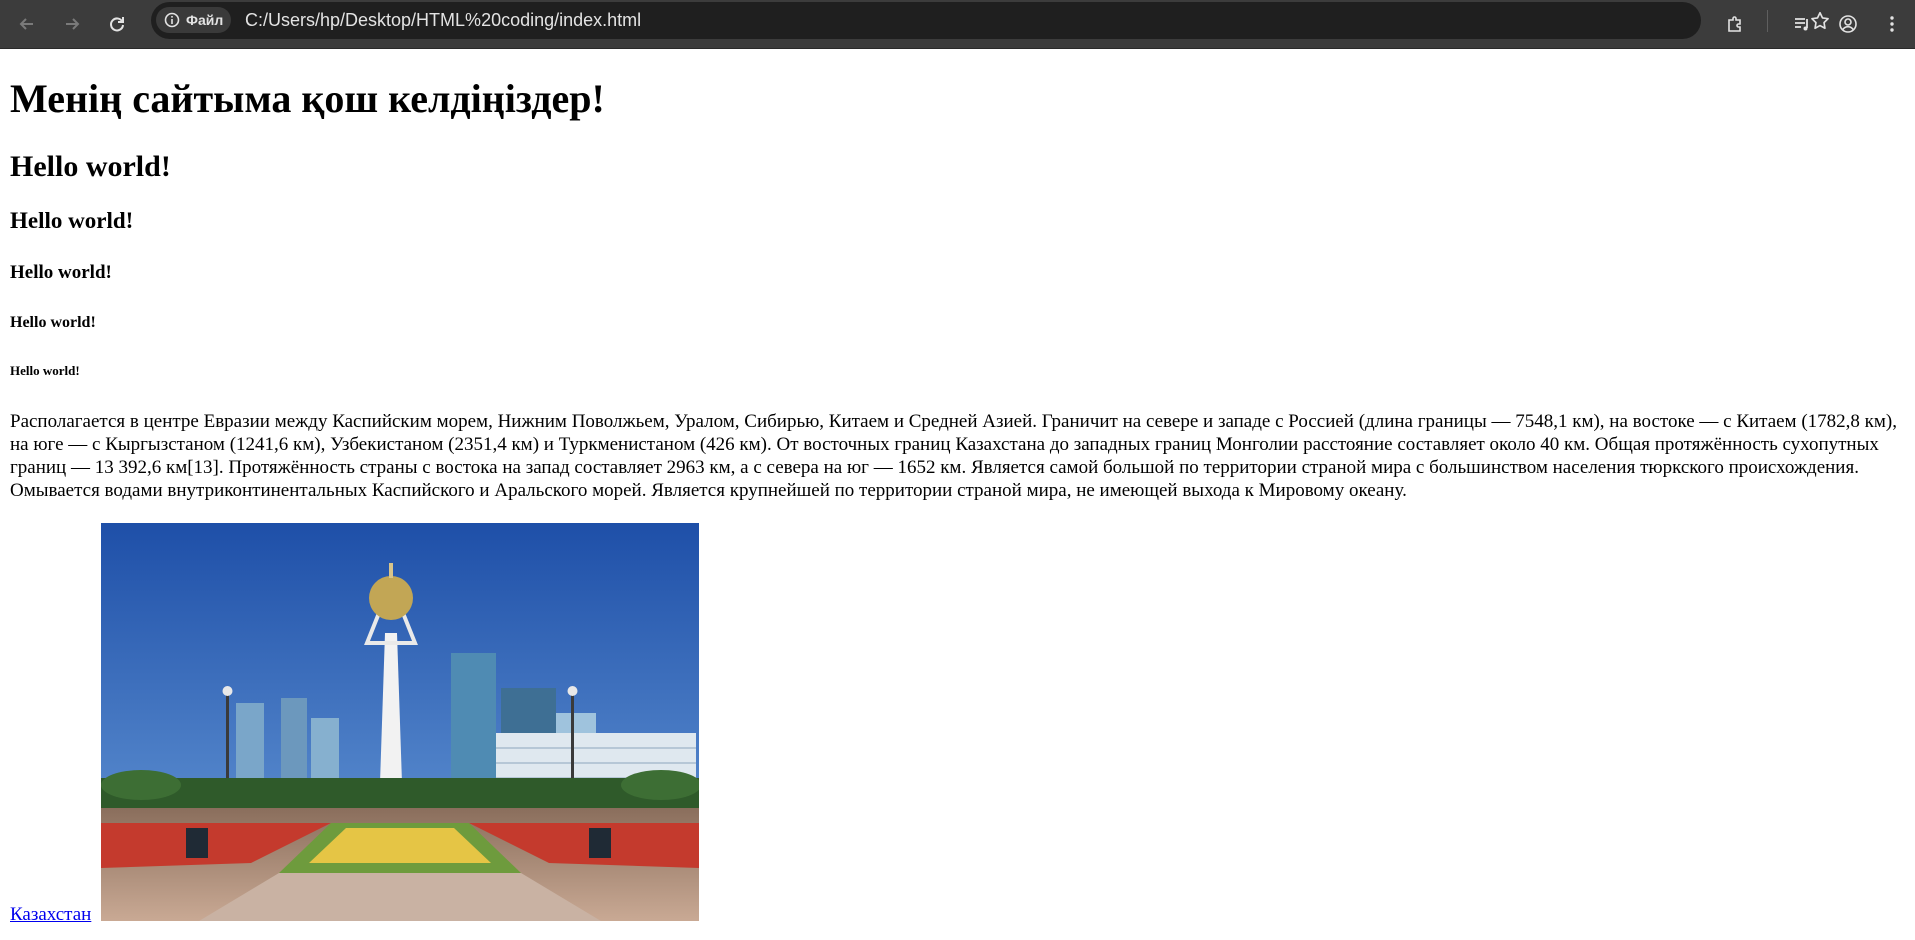 The width and height of the screenshot is (1915, 940). Describe the element at coordinates (53, 322) in the screenshot. I see `heading-h5: Hello world!` at that location.